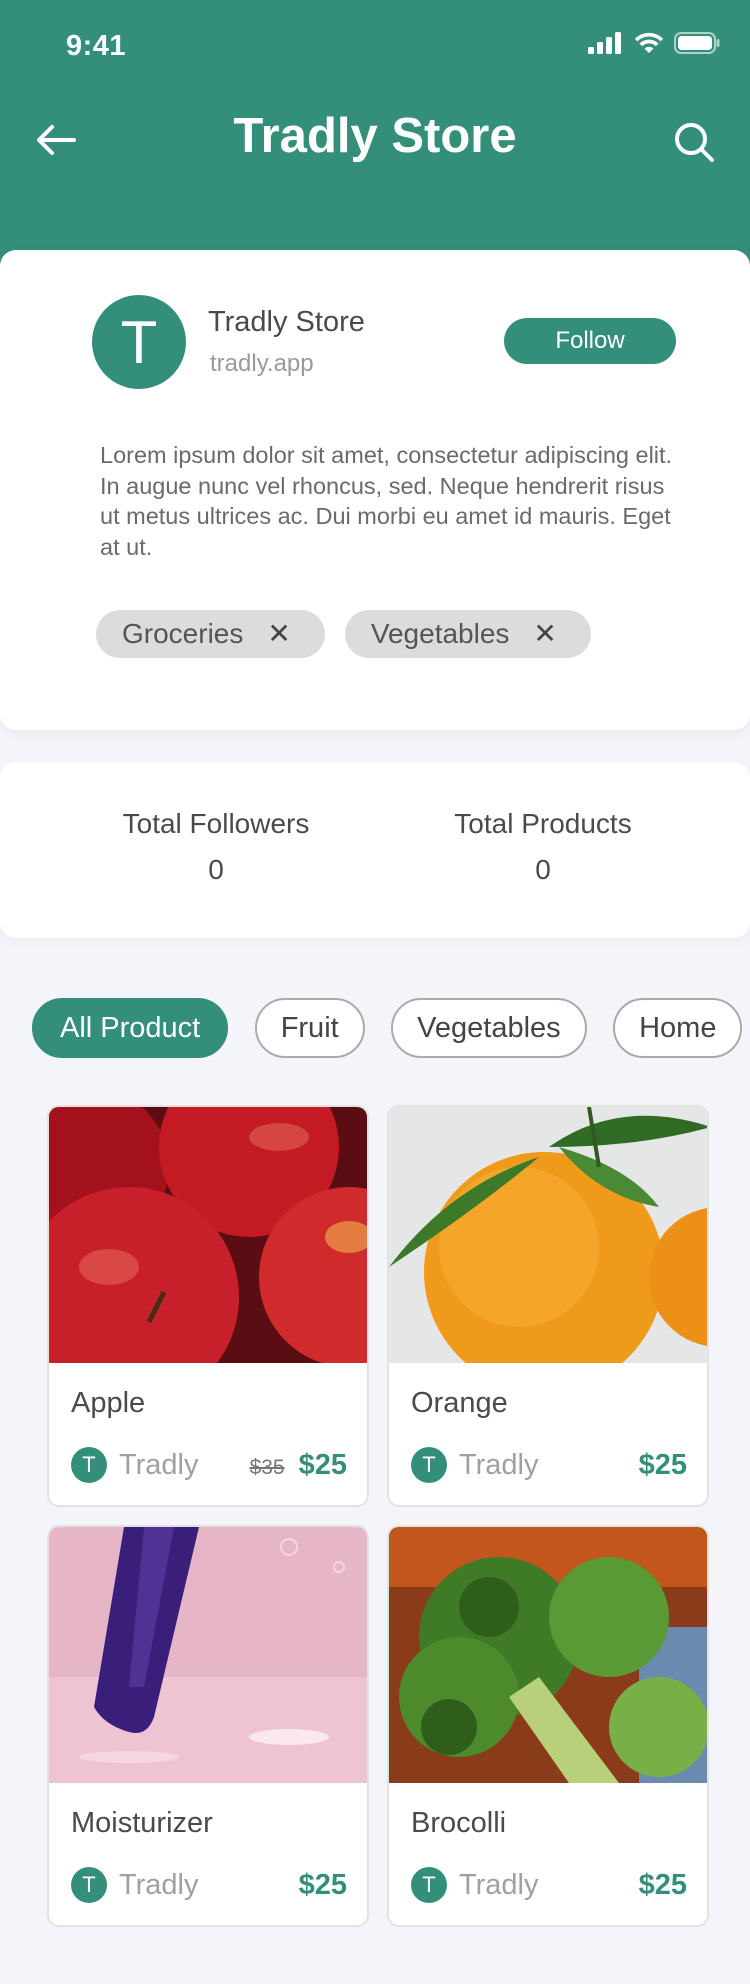  What do you see at coordinates (216, 823) in the screenshot?
I see `stat-label: Total Followers` at bounding box center [216, 823].